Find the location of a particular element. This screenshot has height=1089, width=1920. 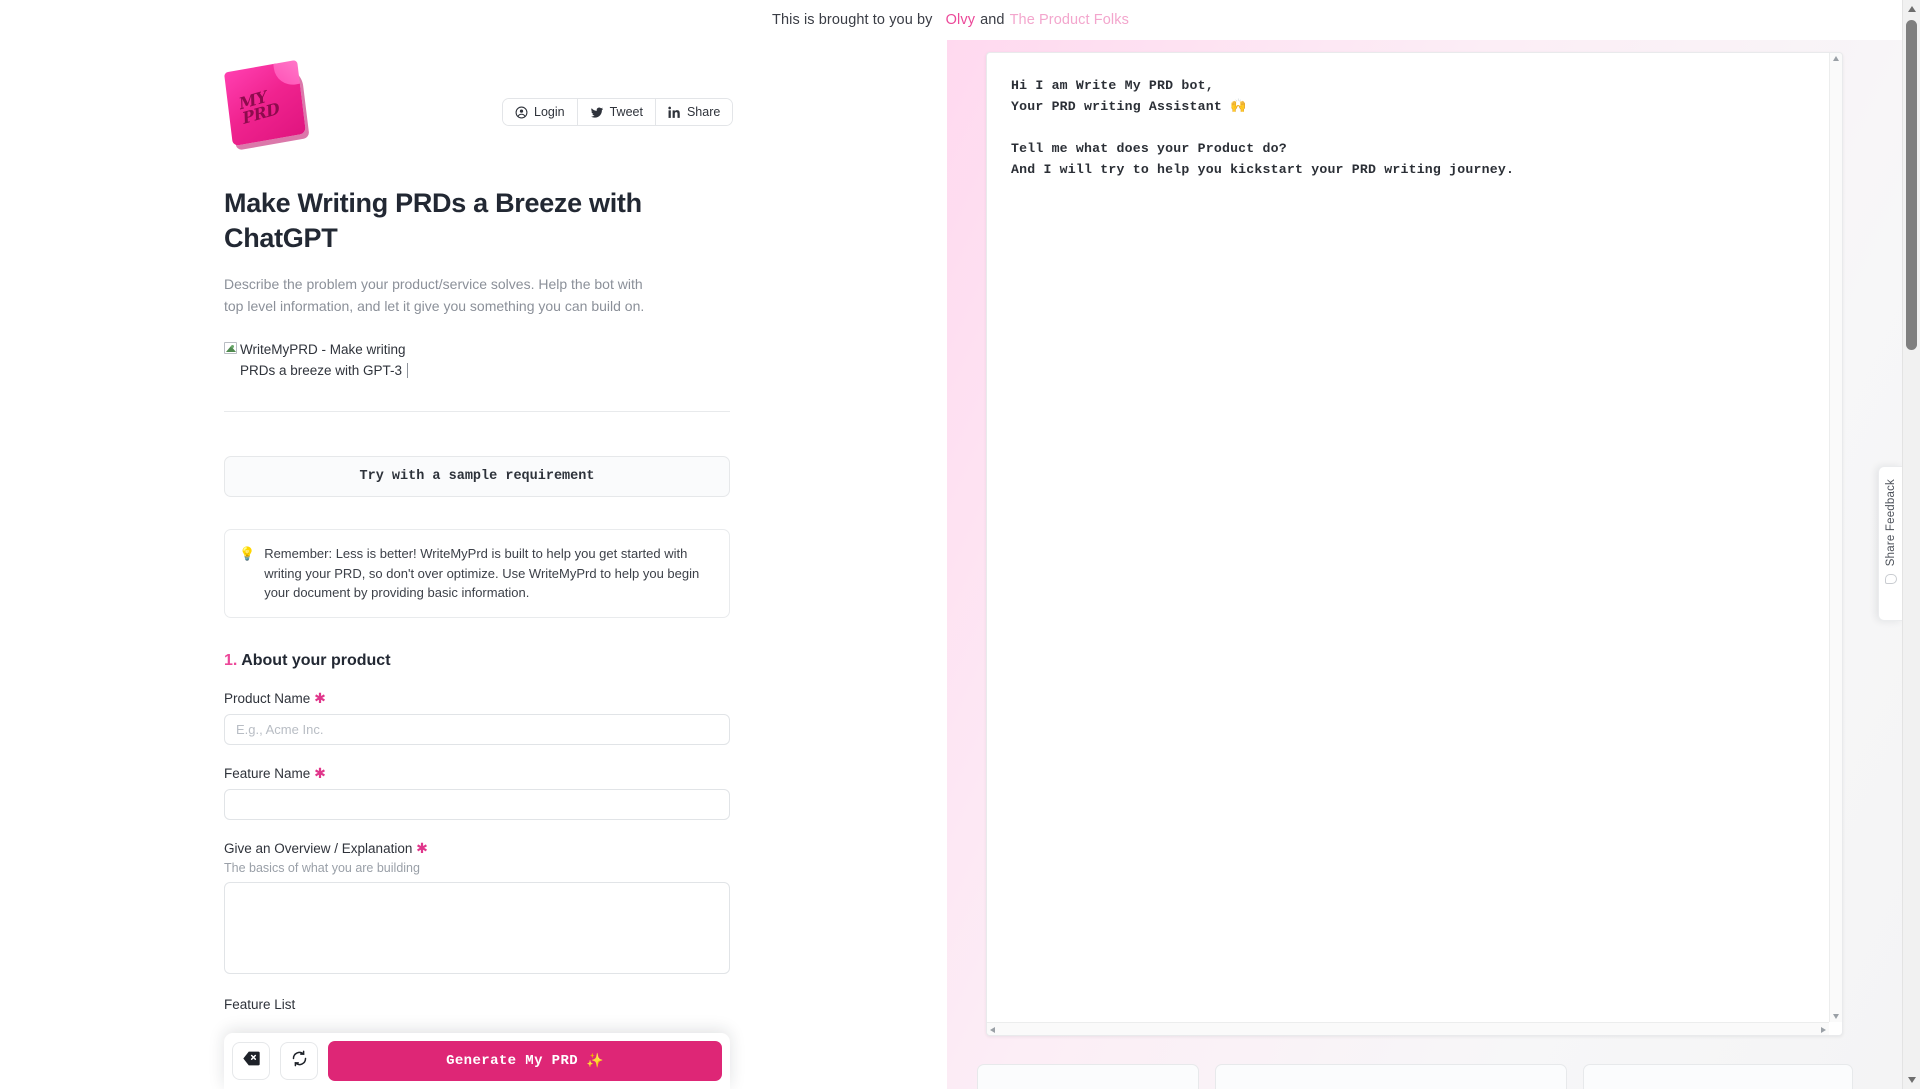

login-button-label: Login is located at coordinates (549, 112).